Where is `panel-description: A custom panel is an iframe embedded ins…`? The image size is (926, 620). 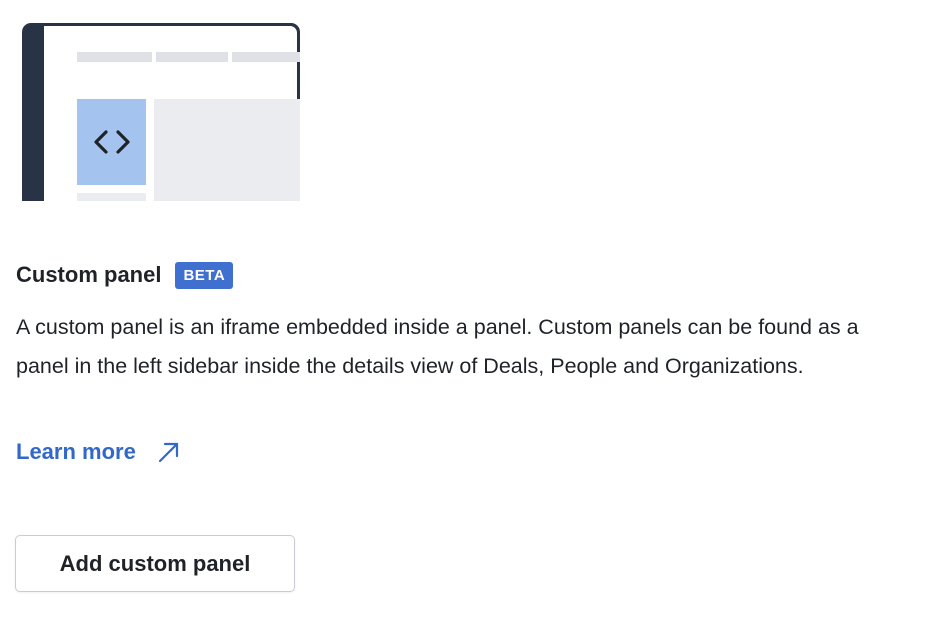 panel-description: A custom panel is an iframe embedded ins… is located at coordinates (437, 346).